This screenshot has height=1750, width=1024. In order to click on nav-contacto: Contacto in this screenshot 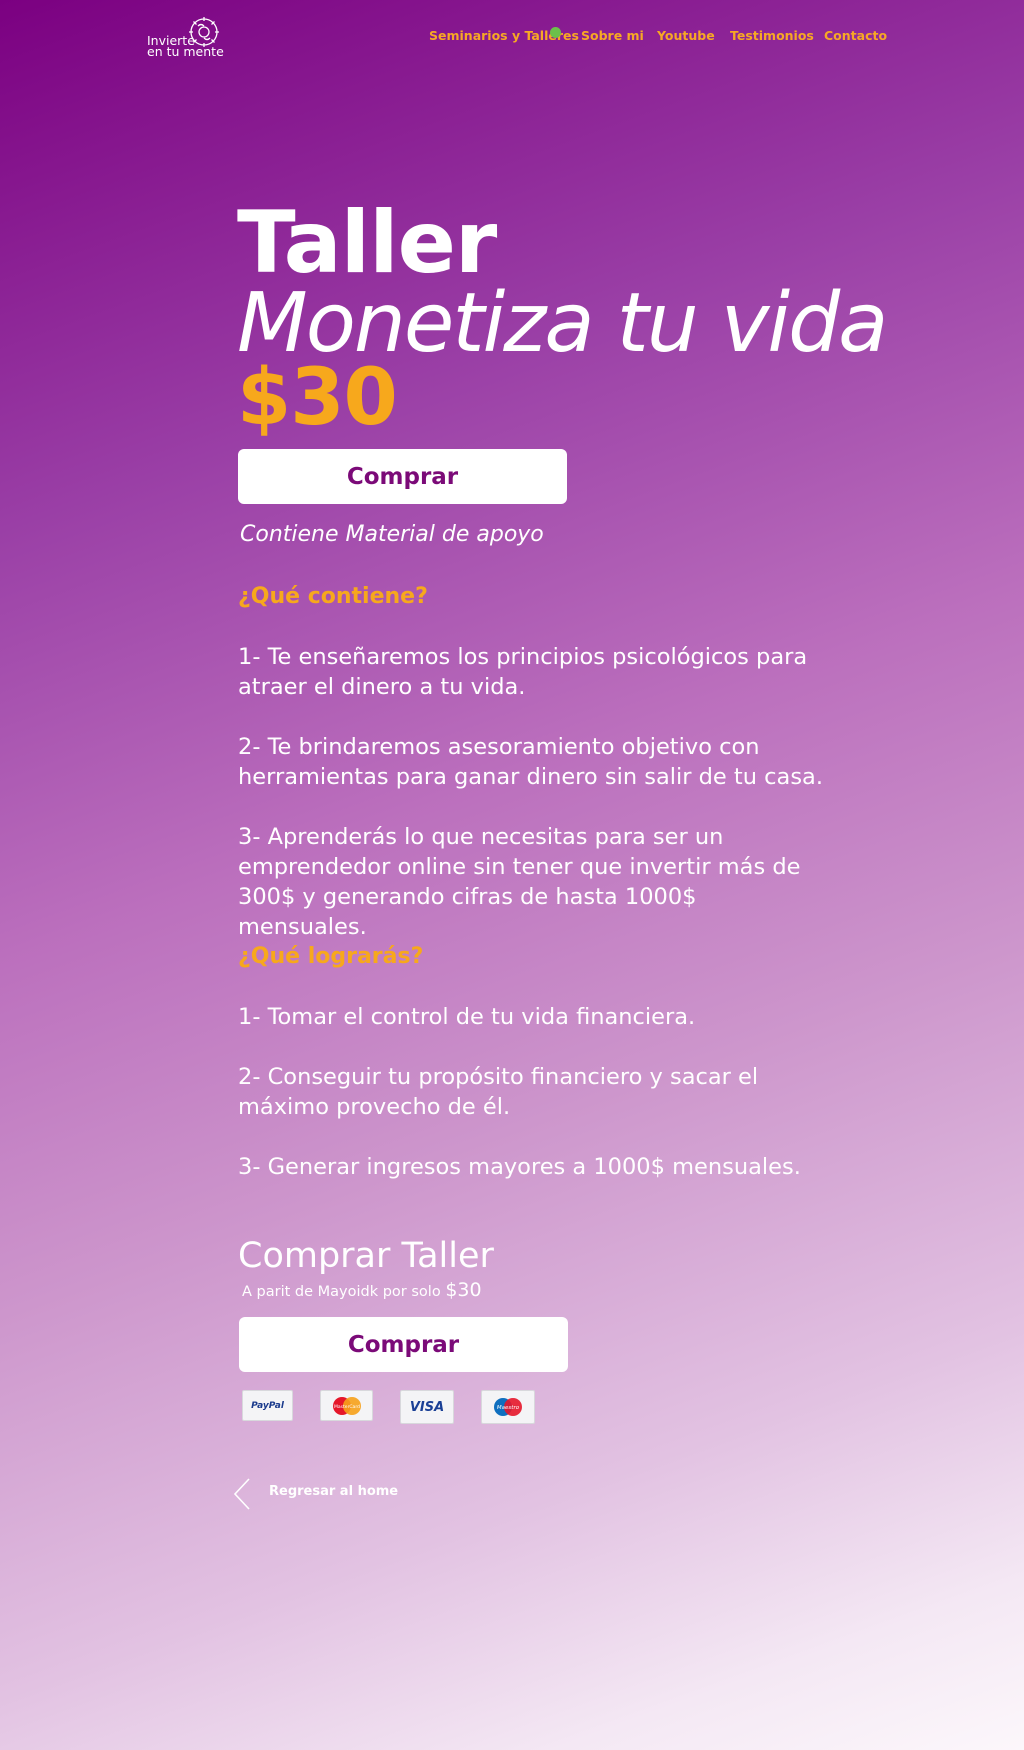, I will do `click(855, 35)`.